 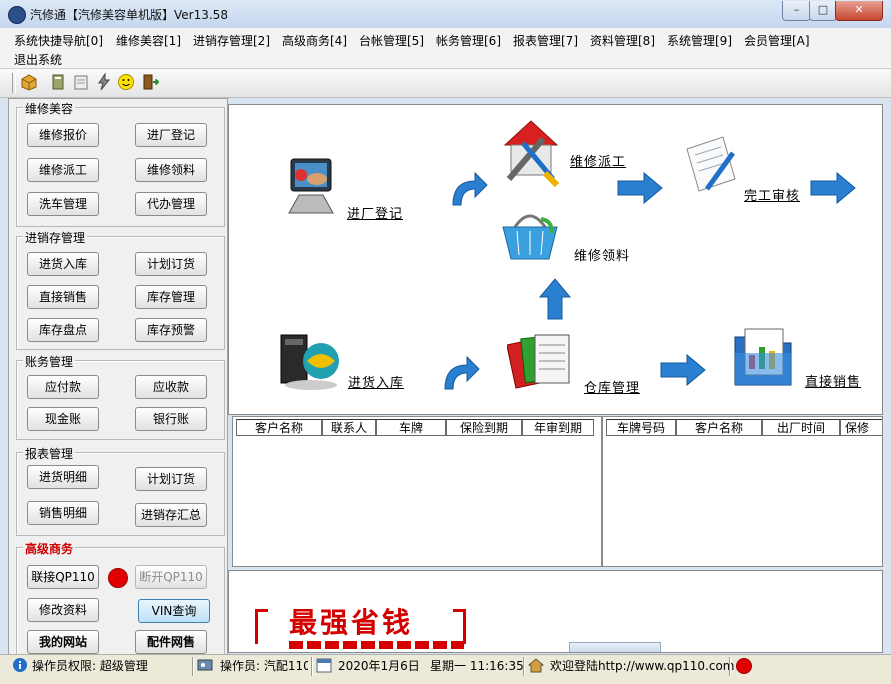 What do you see at coordinates (545, 40) in the screenshot?
I see `menu-item-reports: 报表管理[7]` at bounding box center [545, 40].